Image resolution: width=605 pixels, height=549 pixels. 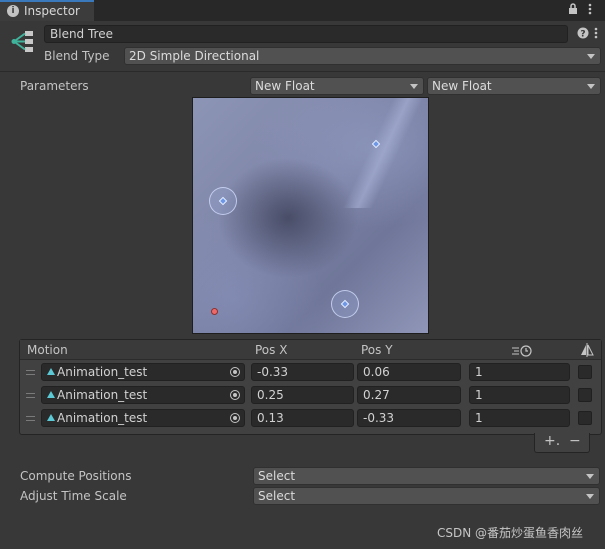 What do you see at coordinates (302, 372) in the screenshot?
I see `pos-x-field: -0.33` at bounding box center [302, 372].